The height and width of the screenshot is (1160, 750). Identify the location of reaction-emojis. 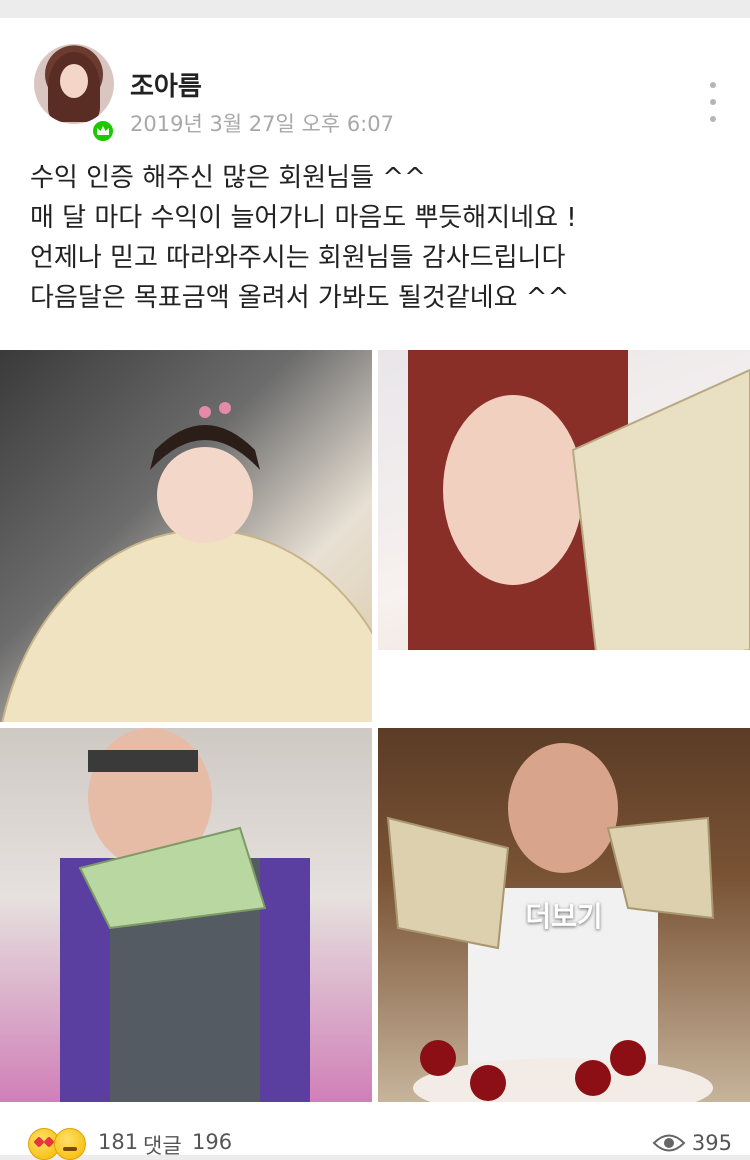
(58, 1144).